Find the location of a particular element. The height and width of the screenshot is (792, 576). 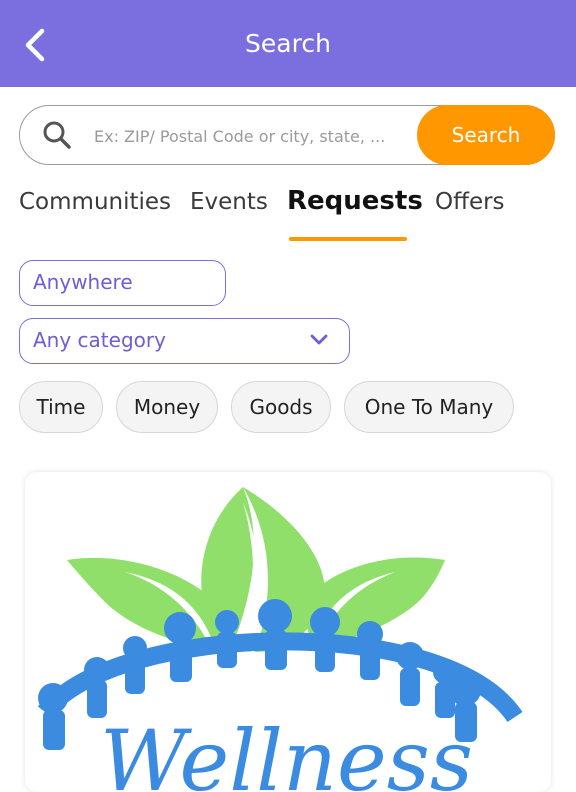

location-filter: Anywhere is located at coordinates (122, 283).